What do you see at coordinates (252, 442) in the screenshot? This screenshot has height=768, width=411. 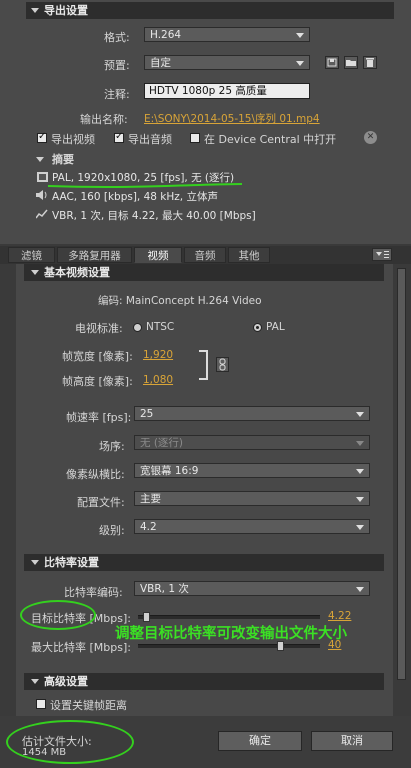 I see `field-order-select: 无 (逐行)` at bounding box center [252, 442].